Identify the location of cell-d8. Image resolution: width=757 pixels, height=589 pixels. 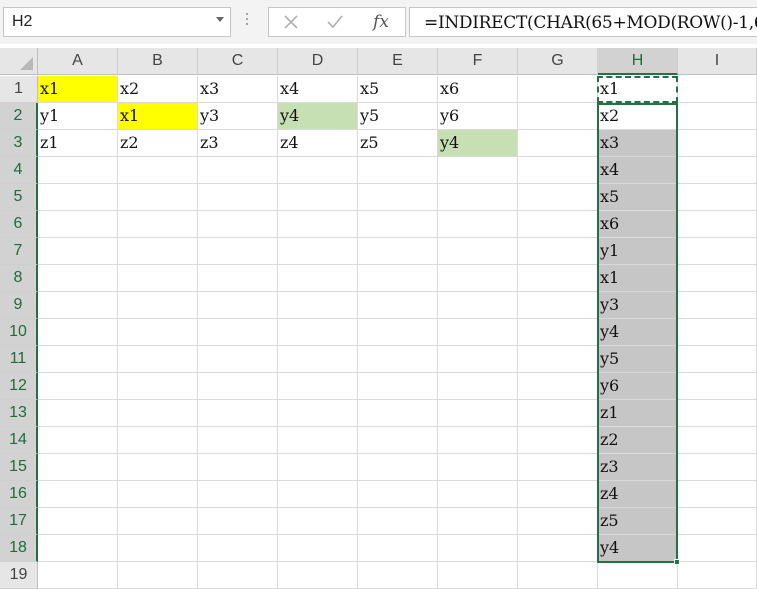
(318, 278).